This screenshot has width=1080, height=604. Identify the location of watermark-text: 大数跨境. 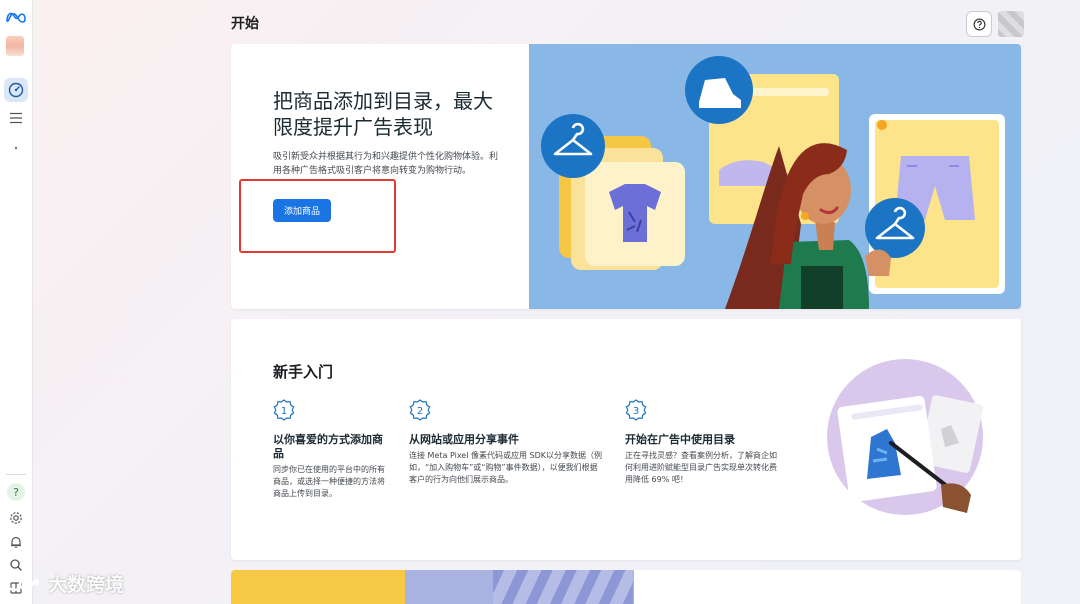
(86, 585).